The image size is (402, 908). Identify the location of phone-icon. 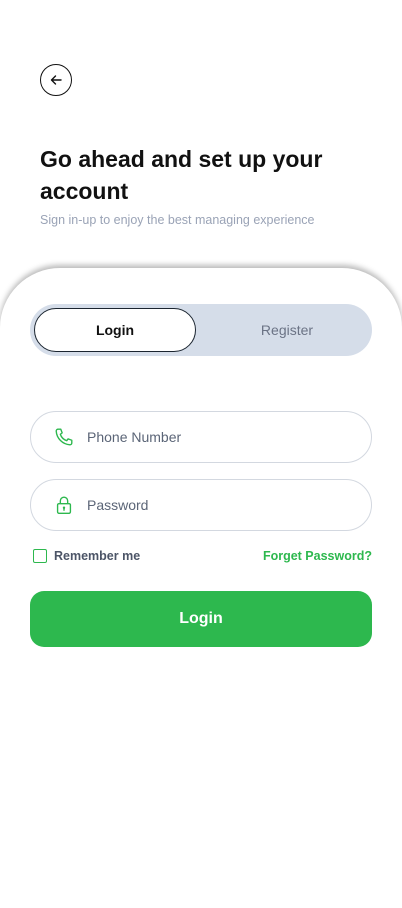
(64, 437).